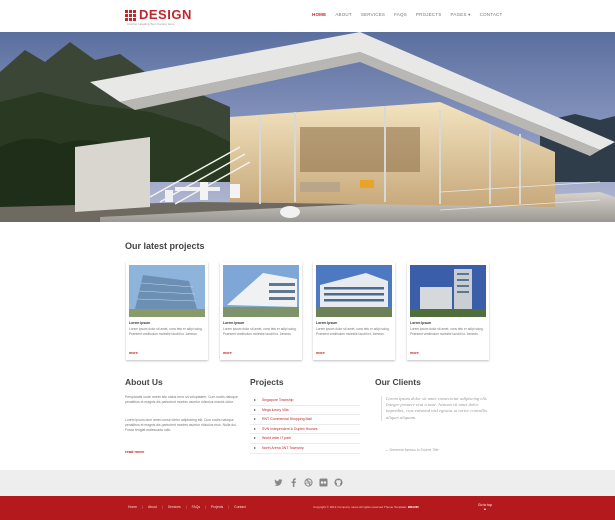 This screenshot has width=615, height=520. Describe the element at coordinates (132, 507) in the screenshot. I see `footer-link-home: Home` at that location.